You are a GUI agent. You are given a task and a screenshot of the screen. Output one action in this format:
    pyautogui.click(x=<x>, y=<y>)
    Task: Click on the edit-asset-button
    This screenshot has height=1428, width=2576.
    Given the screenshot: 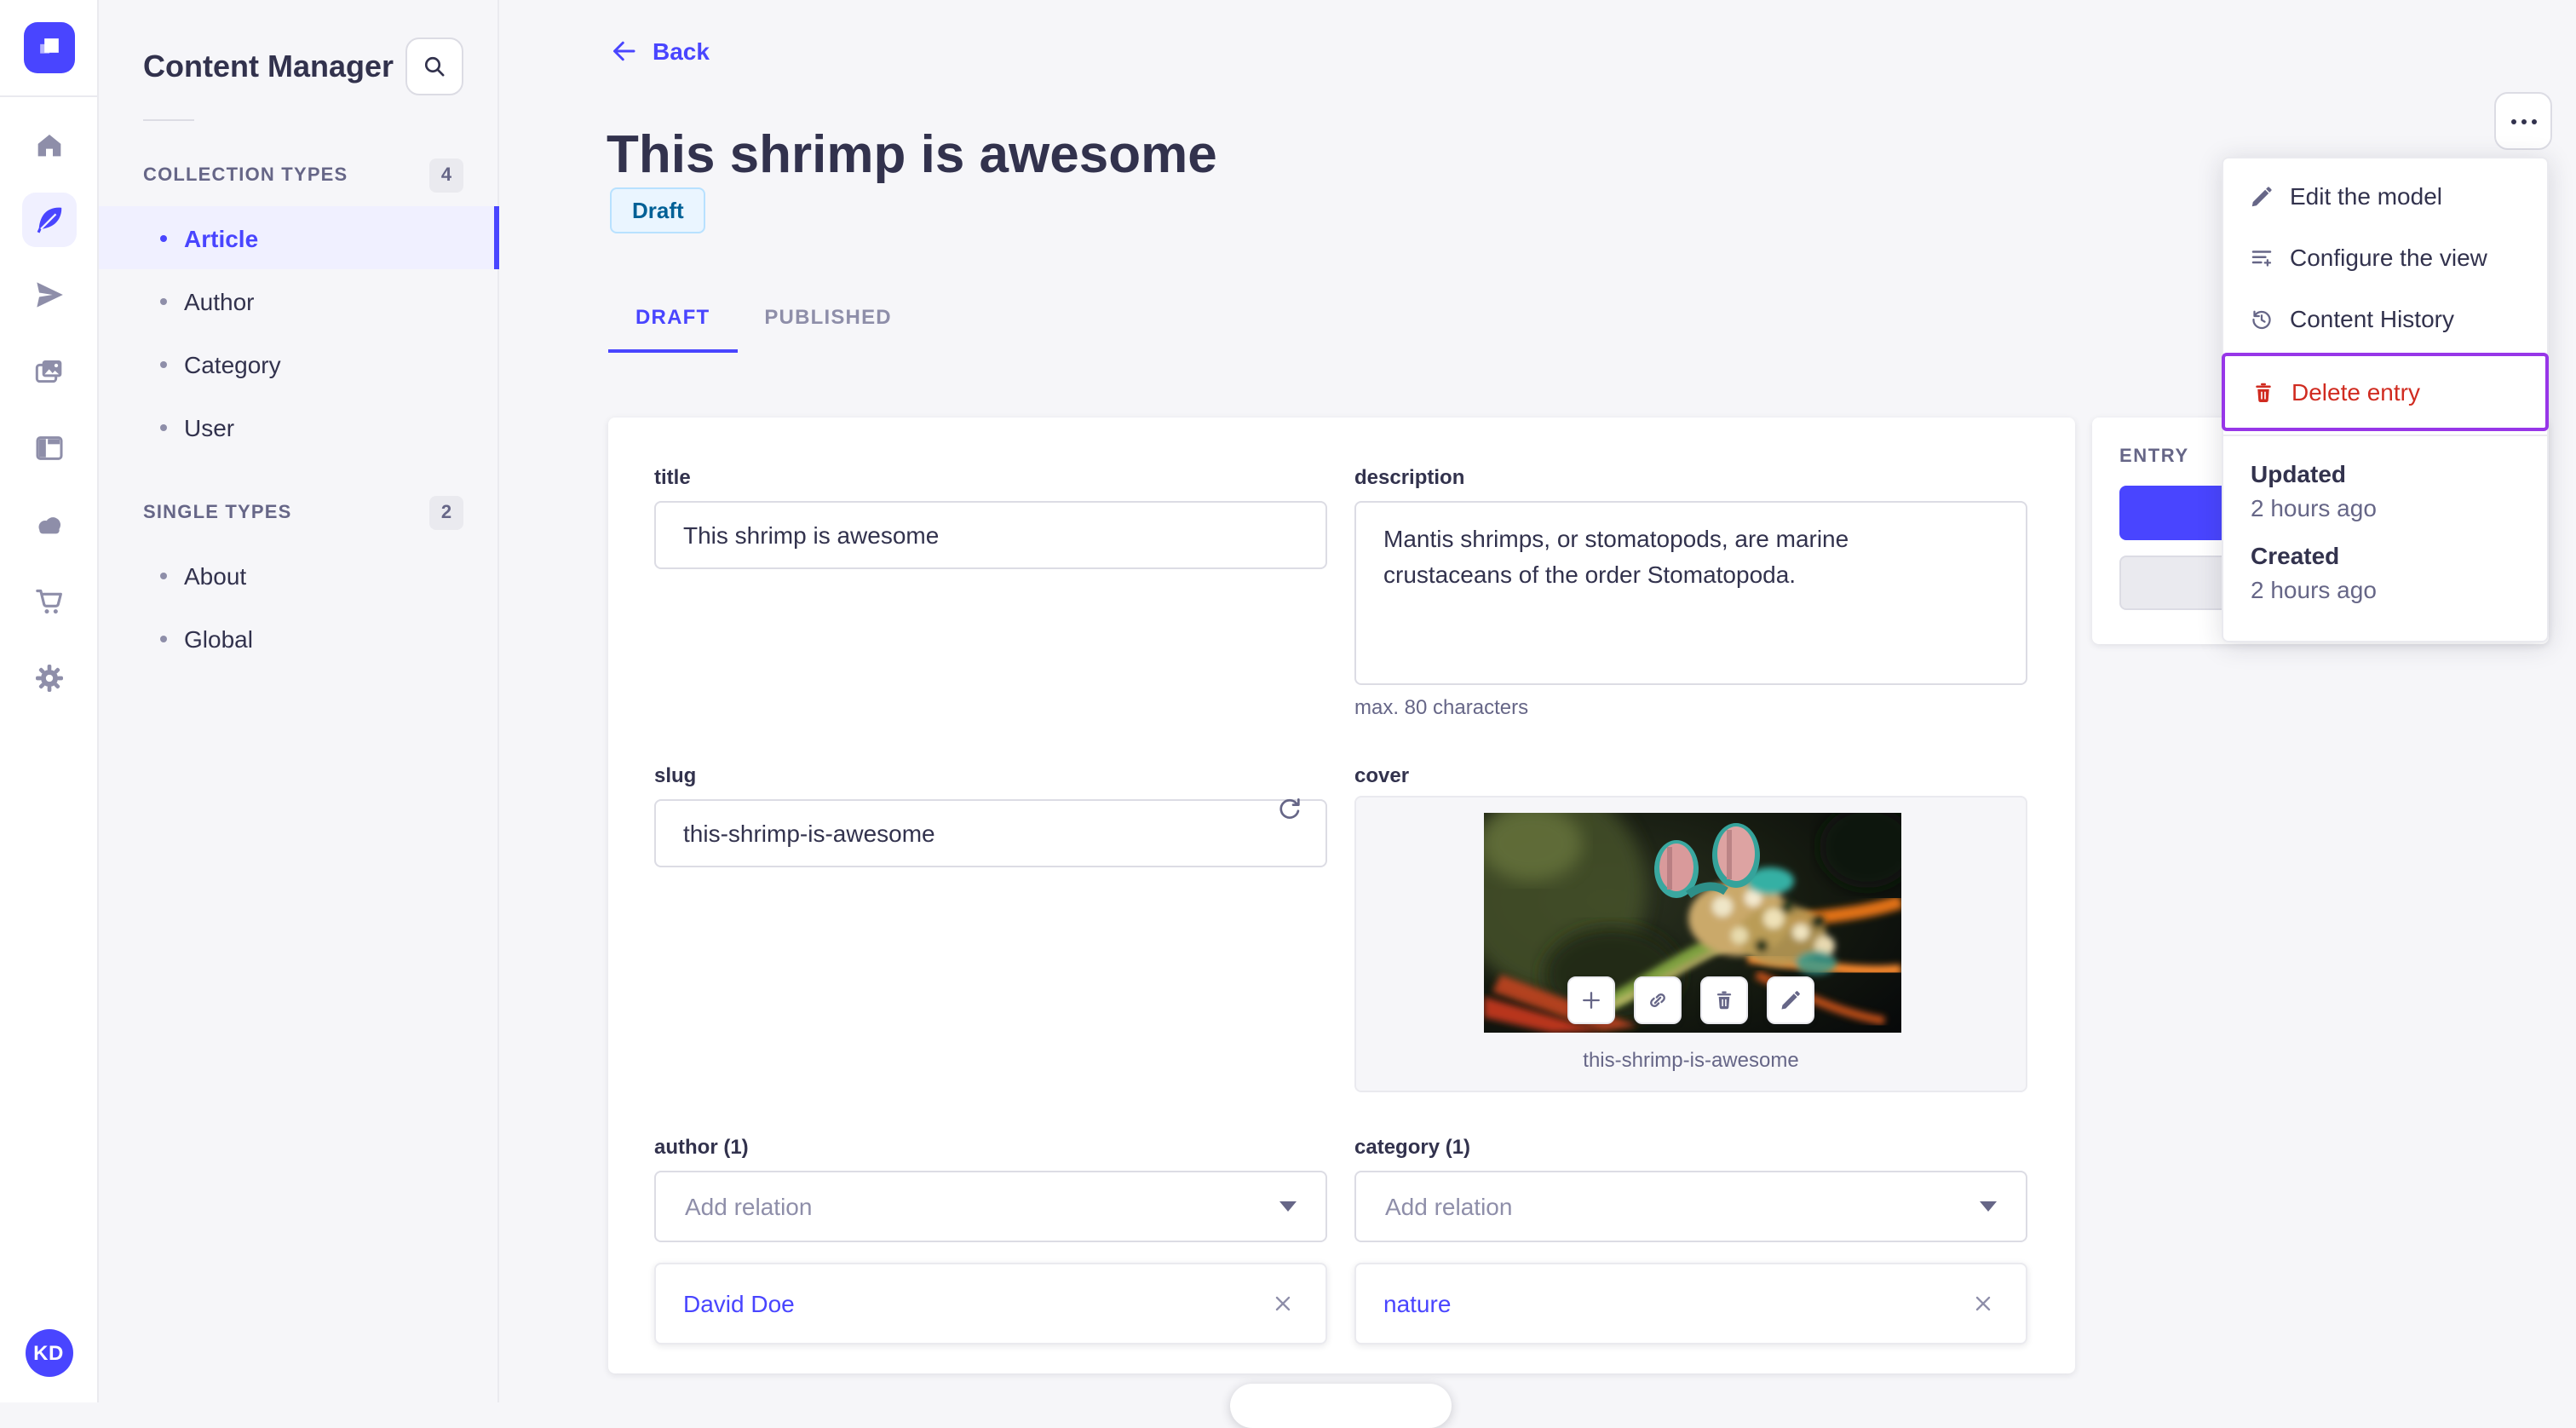 What is the action you would take?
    pyautogui.click(x=1791, y=1000)
    